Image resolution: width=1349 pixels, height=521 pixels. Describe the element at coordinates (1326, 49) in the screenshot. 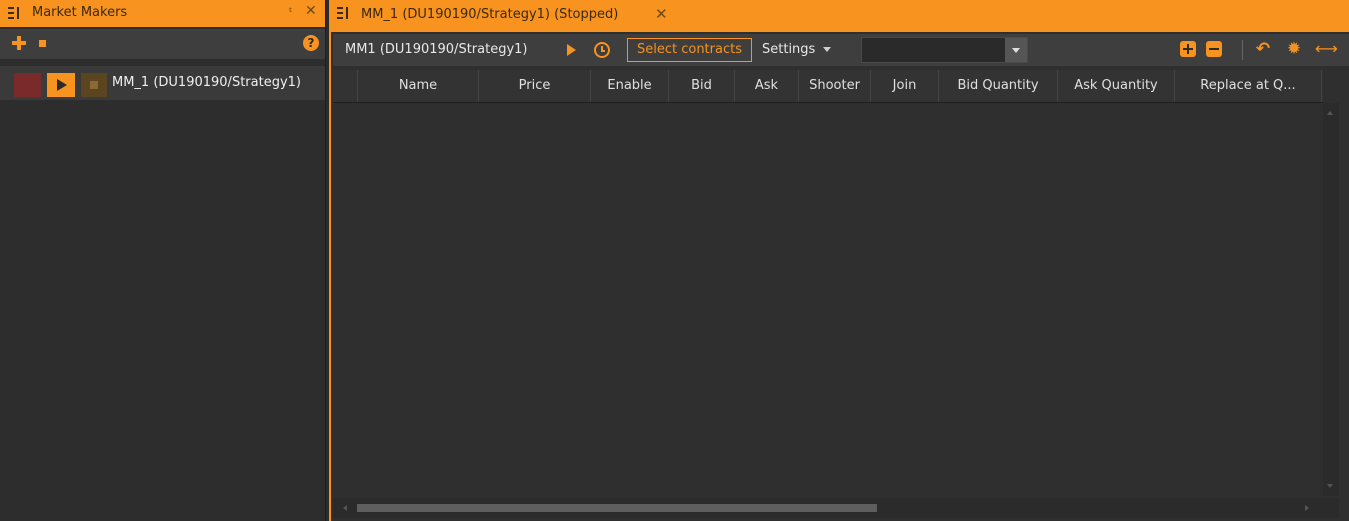

I see `fit-columns-icon: ⟷` at that location.